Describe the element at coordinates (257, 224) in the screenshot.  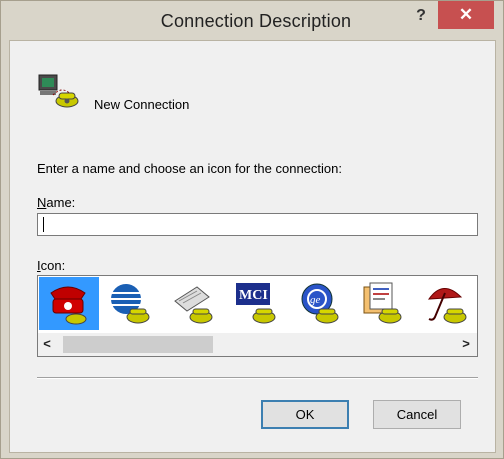
I see `name-input` at that location.